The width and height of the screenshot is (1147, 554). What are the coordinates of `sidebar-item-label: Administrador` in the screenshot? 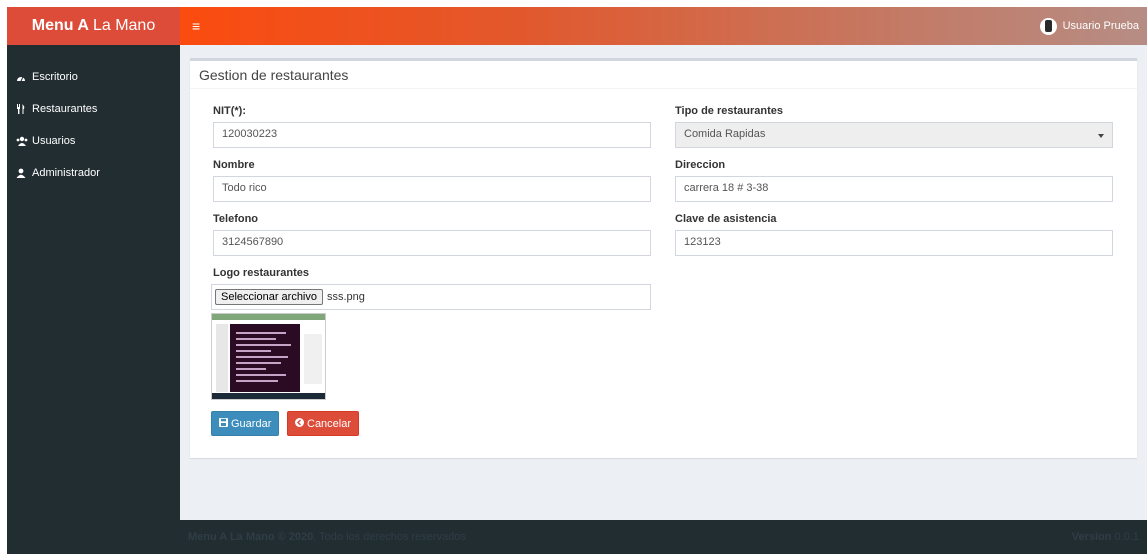 It's located at (66, 173).